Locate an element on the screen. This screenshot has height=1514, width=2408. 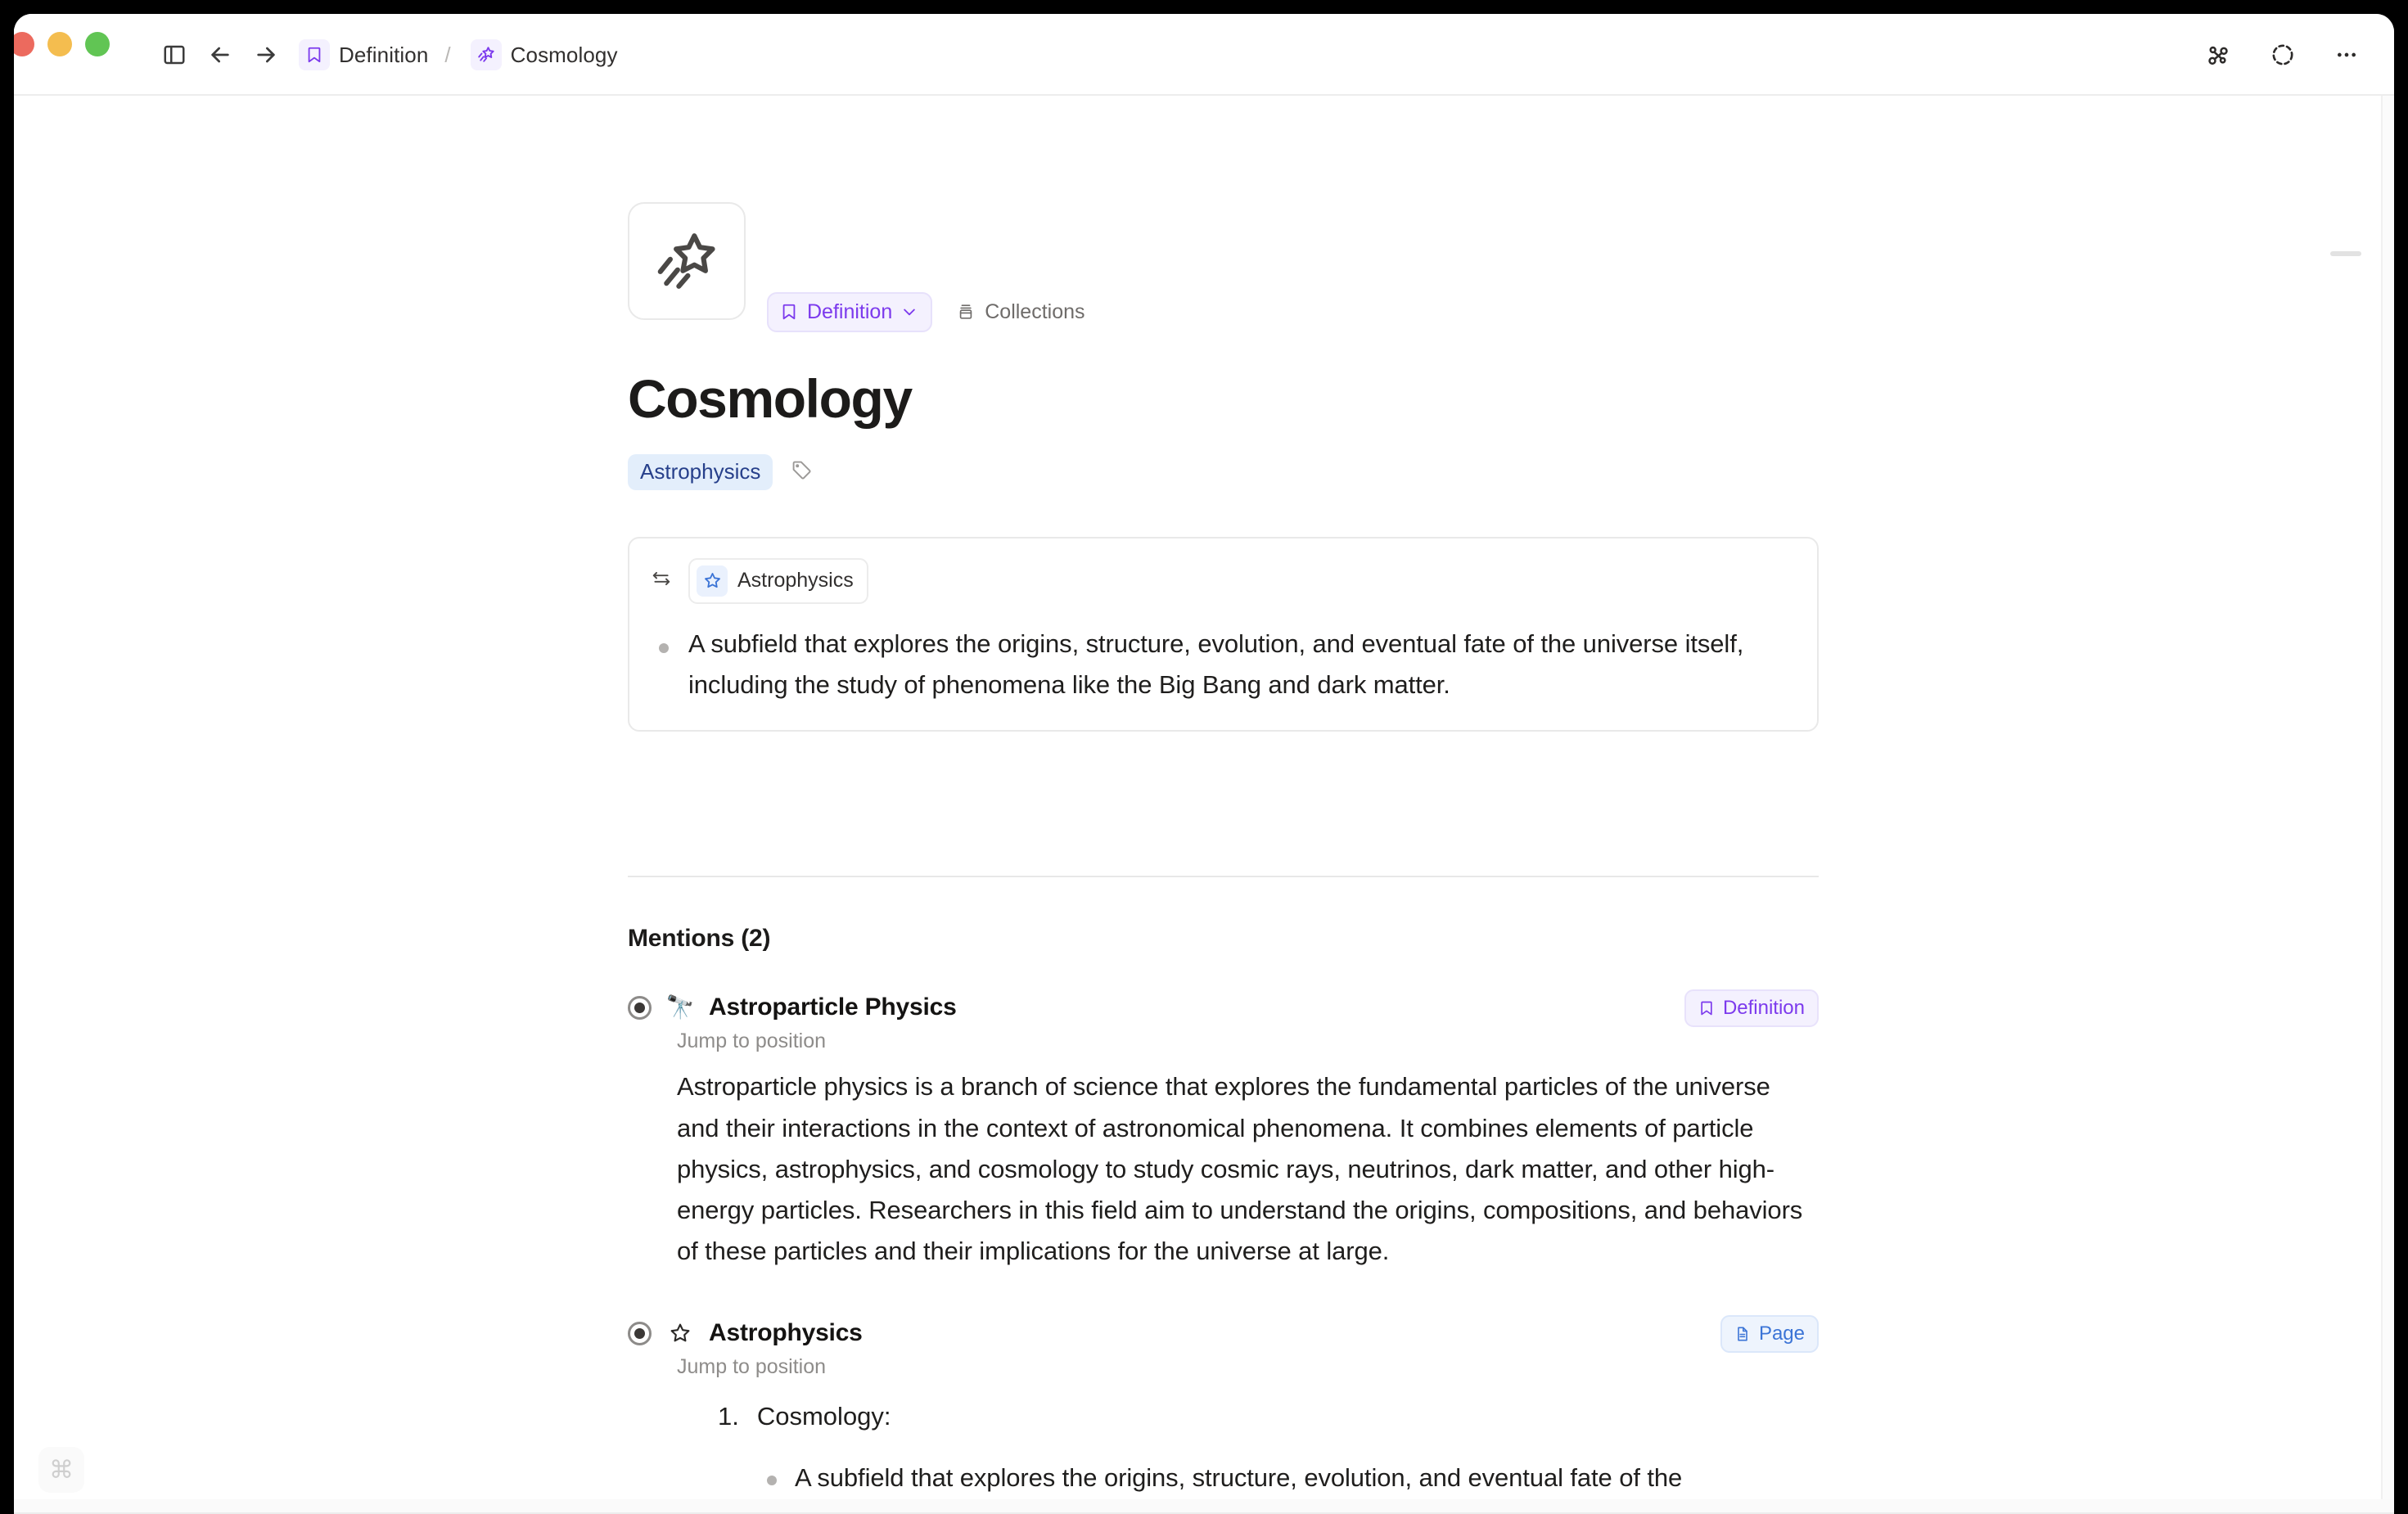
breadcrumb-label-cosmology: Cosmology is located at coordinates (564, 54).